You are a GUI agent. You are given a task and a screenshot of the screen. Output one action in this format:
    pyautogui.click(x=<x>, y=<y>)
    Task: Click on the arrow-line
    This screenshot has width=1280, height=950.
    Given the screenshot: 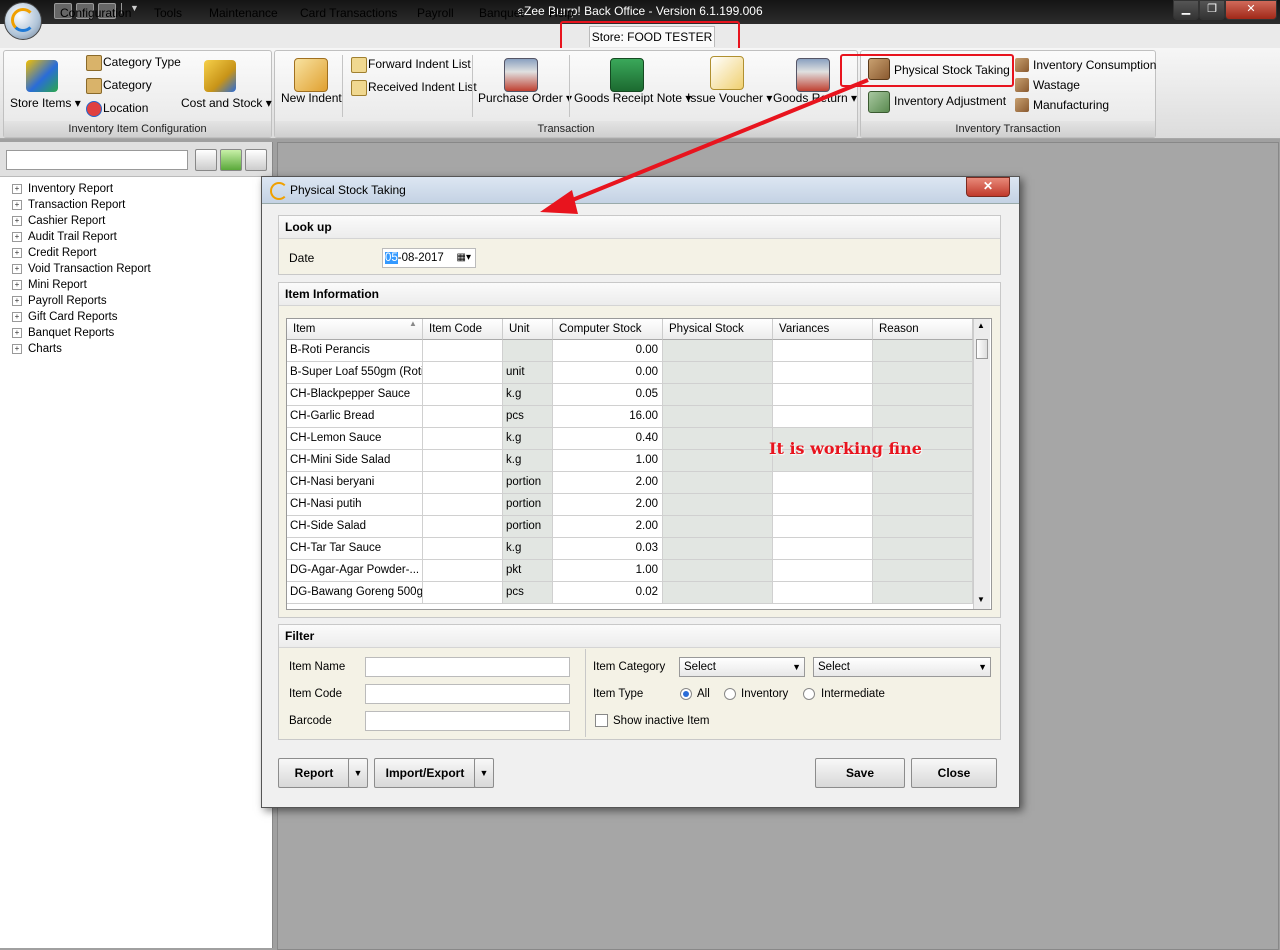 What is the action you would take?
    pyautogui.click(x=716, y=141)
    